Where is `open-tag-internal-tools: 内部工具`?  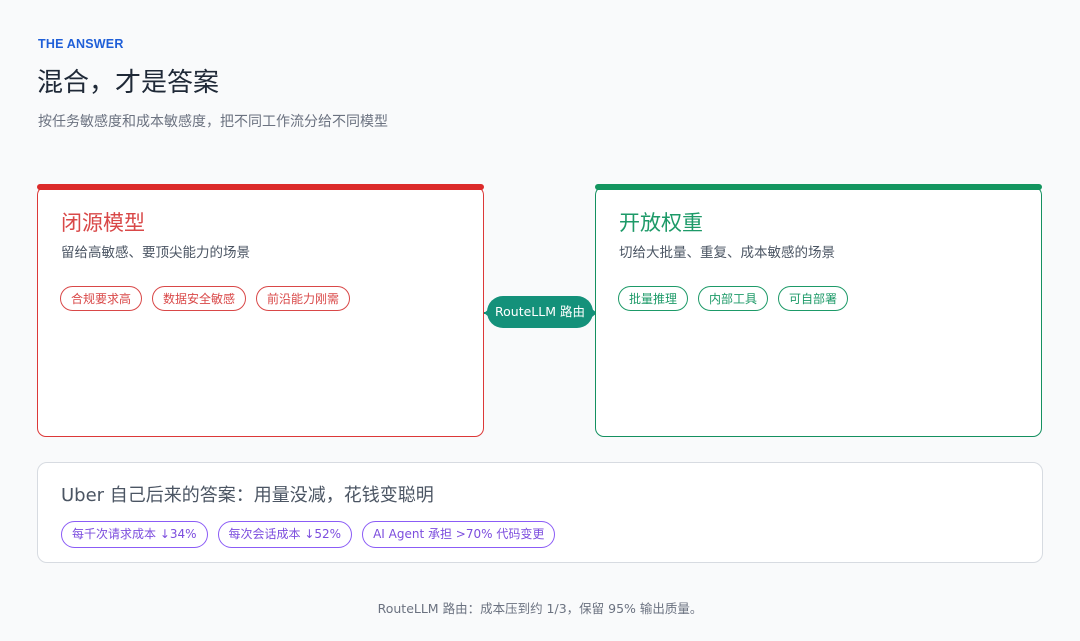
open-tag-internal-tools: 内部工具 is located at coordinates (733, 298).